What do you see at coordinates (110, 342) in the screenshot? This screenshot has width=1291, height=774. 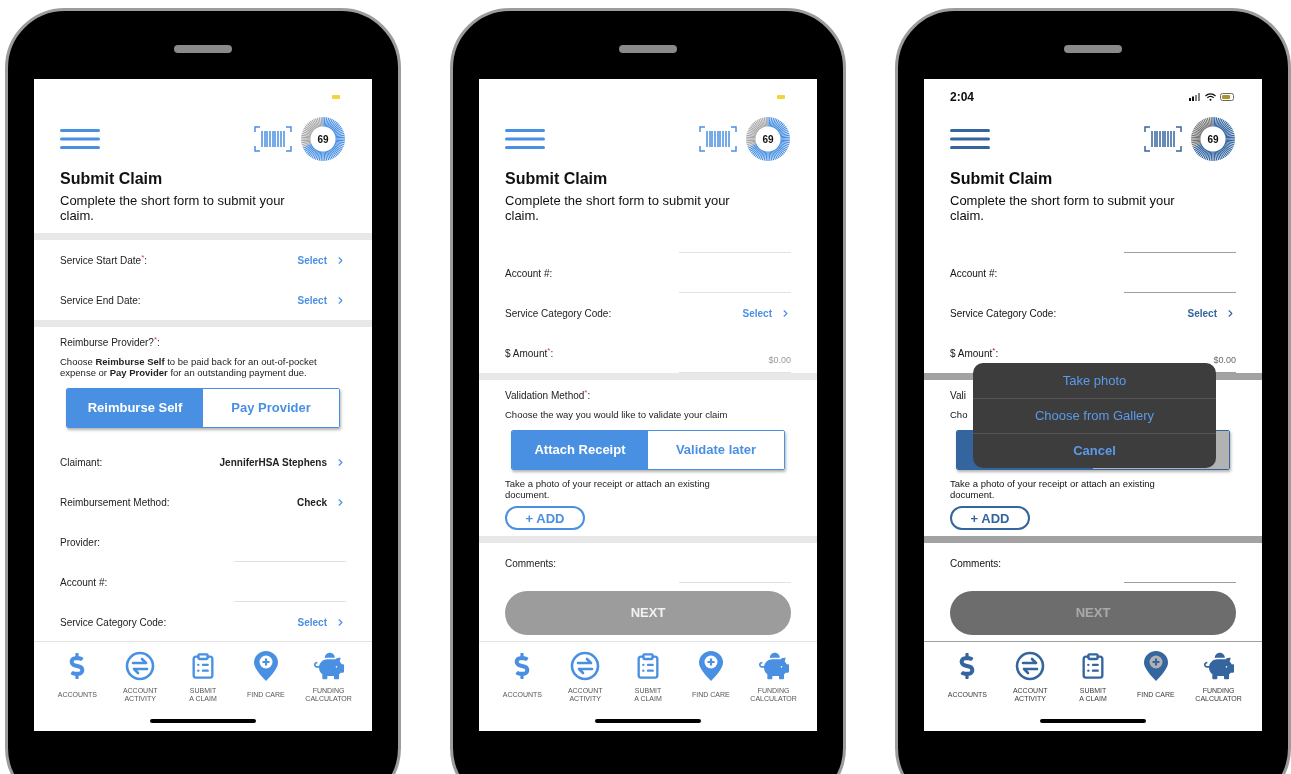 I see `field-label: Reimburse Provider?$^{*}$:` at bounding box center [110, 342].